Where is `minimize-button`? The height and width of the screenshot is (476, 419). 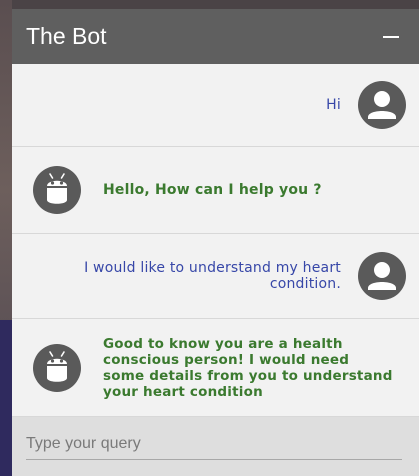
minimize-button is located at coordinates (391, 37).